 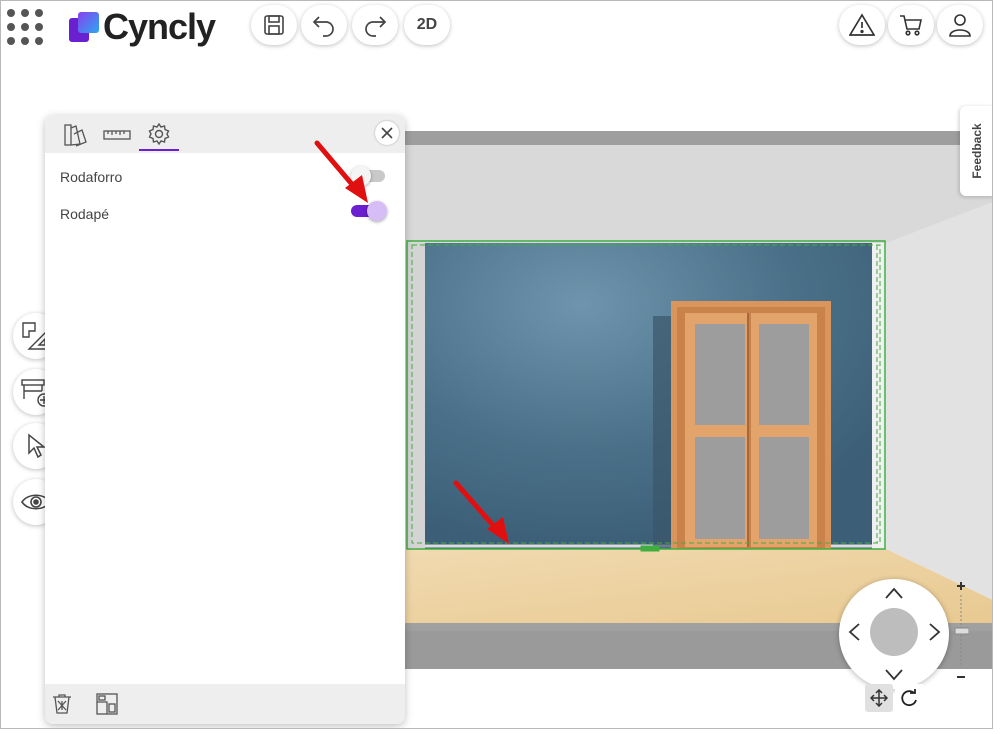 I want to click on view-2d-label: 2D, so click(x=427, y=24).